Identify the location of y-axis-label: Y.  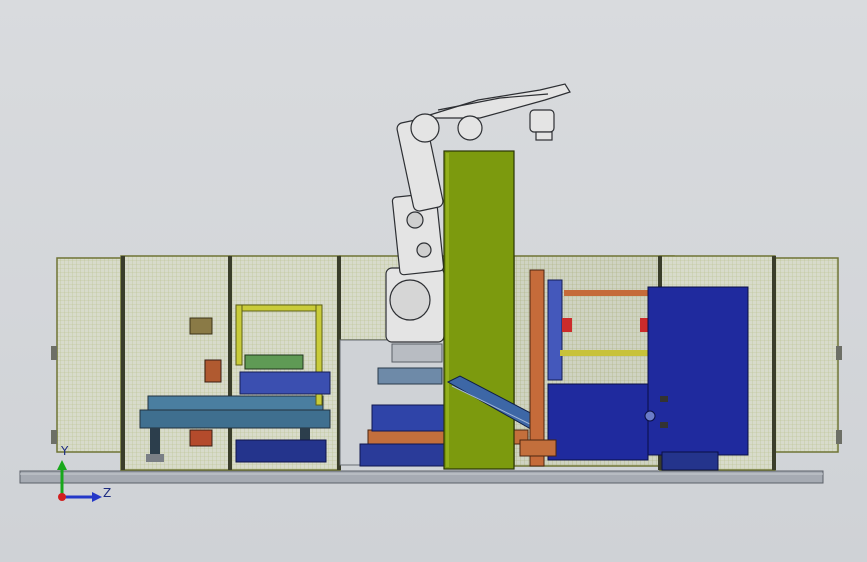
(64, 451).